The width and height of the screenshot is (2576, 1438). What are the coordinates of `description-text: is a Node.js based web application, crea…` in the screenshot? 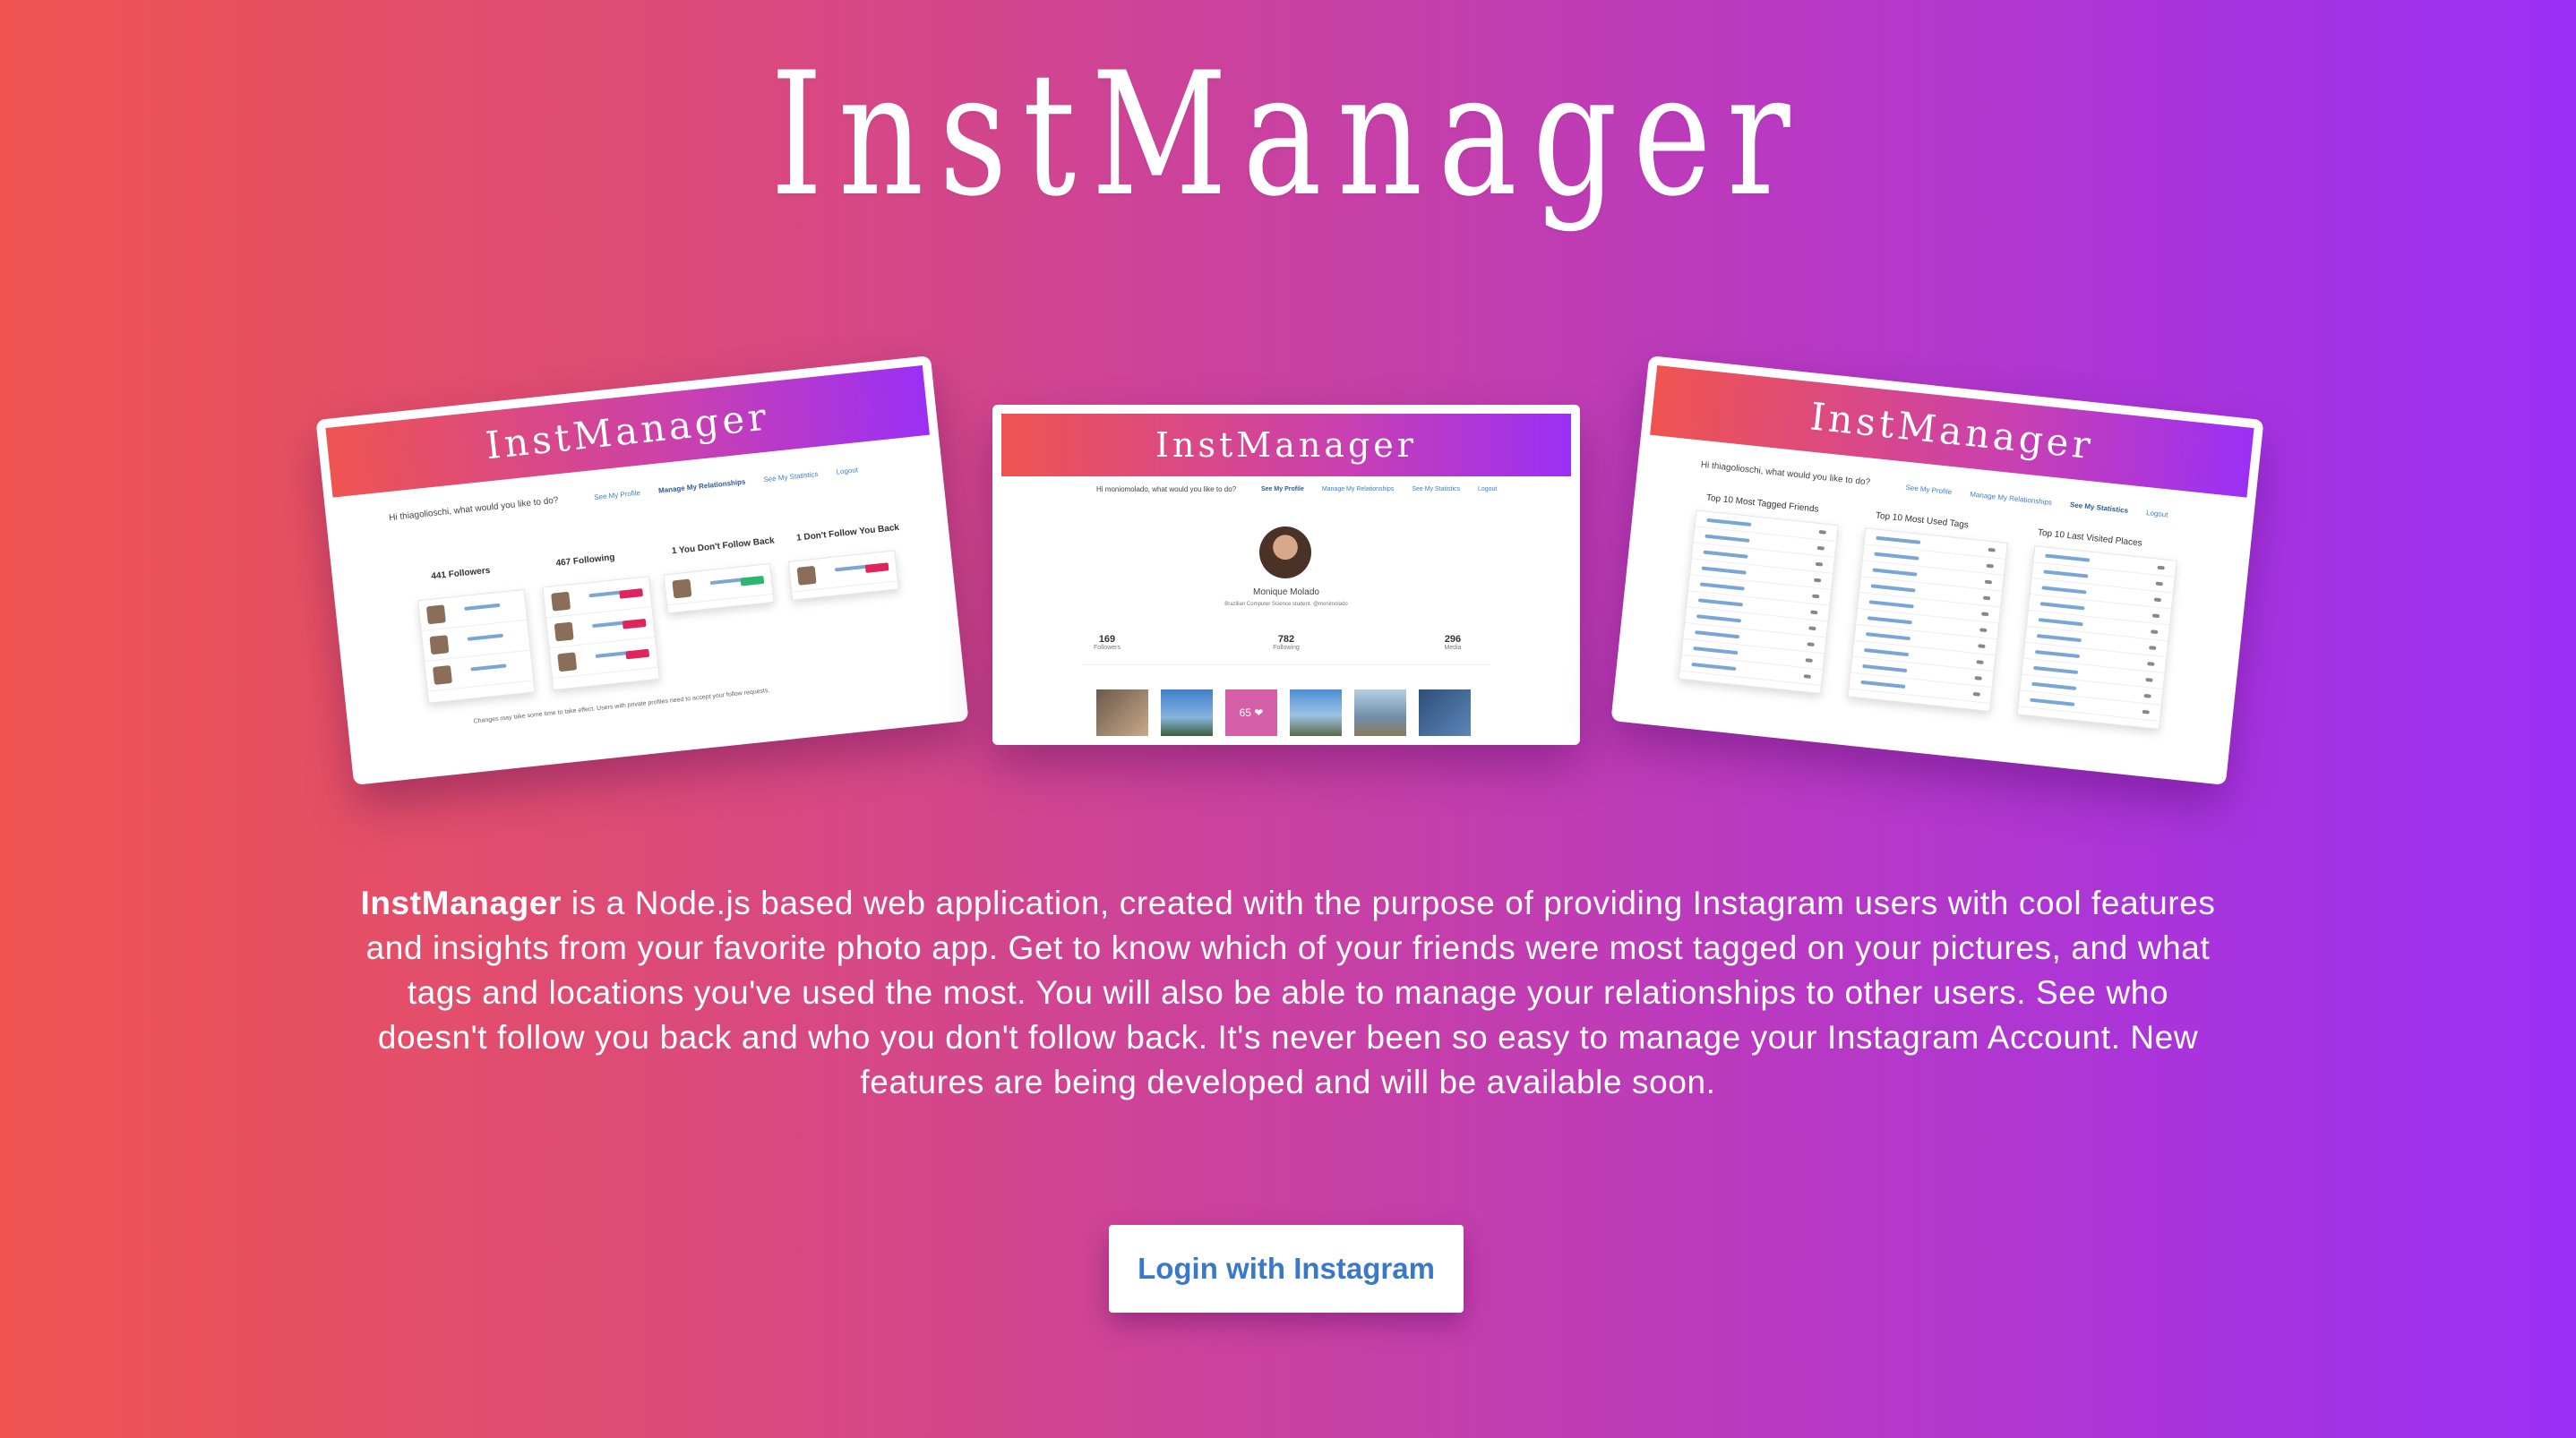 It's located at (1290, 992).